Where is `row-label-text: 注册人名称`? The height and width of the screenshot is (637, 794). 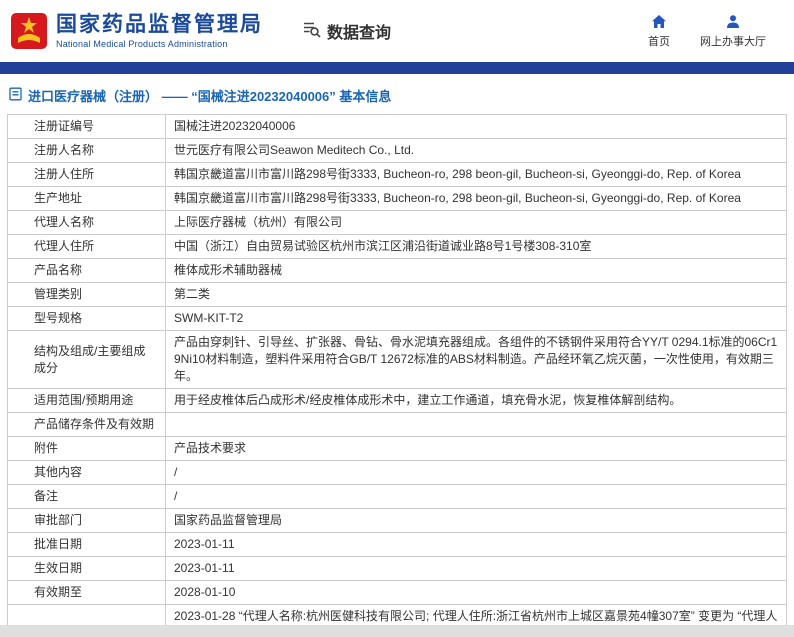 row-label-text: 注册人名称 is located at coordinates (64, 150).